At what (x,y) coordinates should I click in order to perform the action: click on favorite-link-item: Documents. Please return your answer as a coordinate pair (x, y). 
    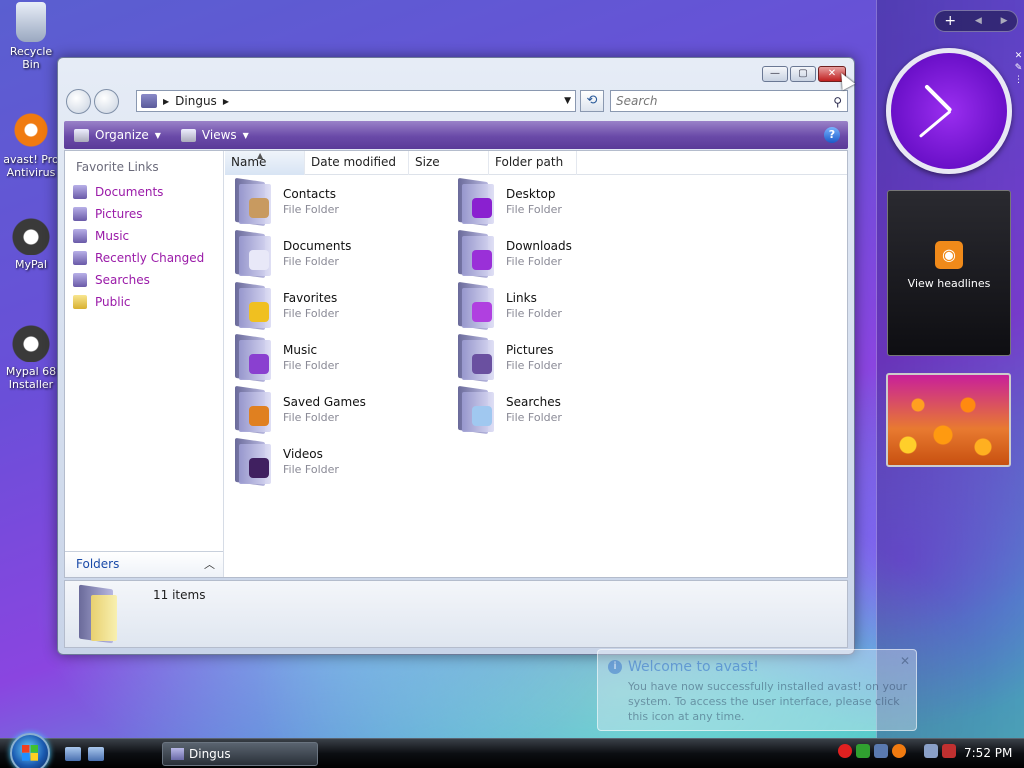
    Looking at the image, I should click on (144, 192).